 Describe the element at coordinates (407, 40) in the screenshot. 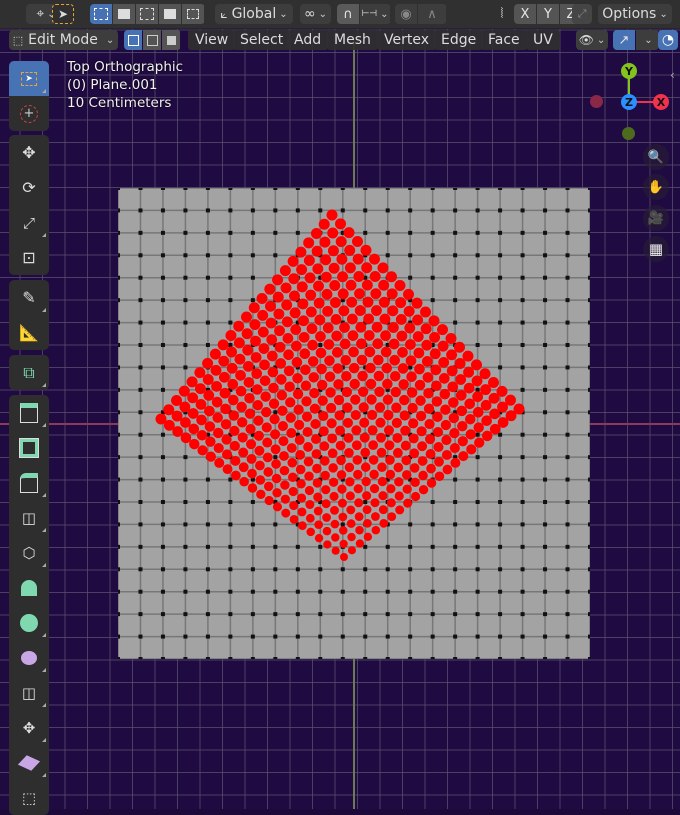

I see `menu-vertex: Vertex` at that location.